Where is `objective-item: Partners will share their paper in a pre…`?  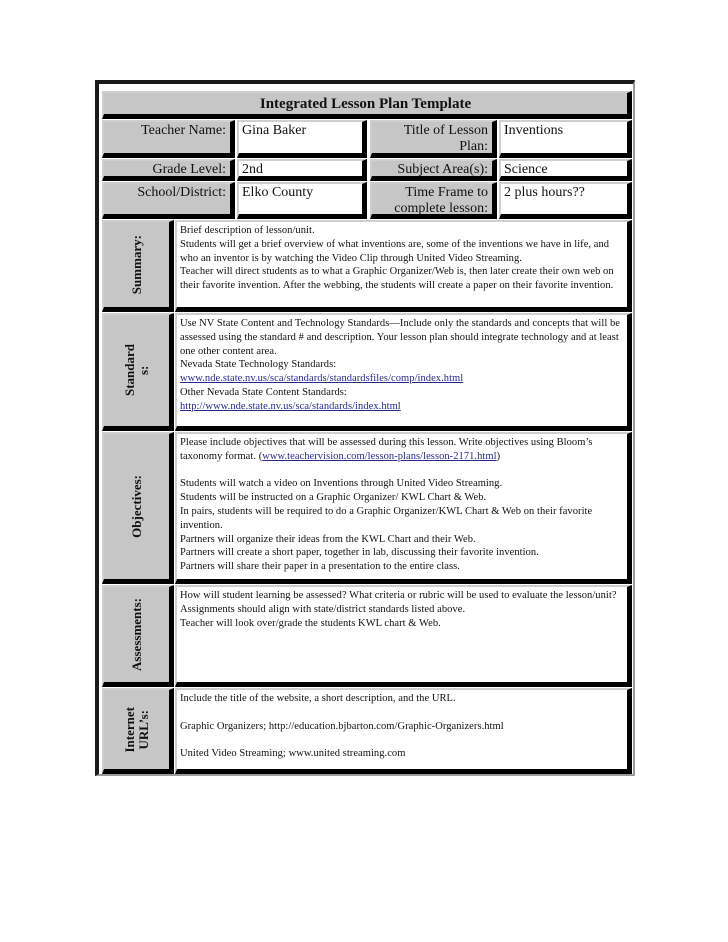 objective-item: Partners will share their paper in a pre… is located at coordinates (320, 567).